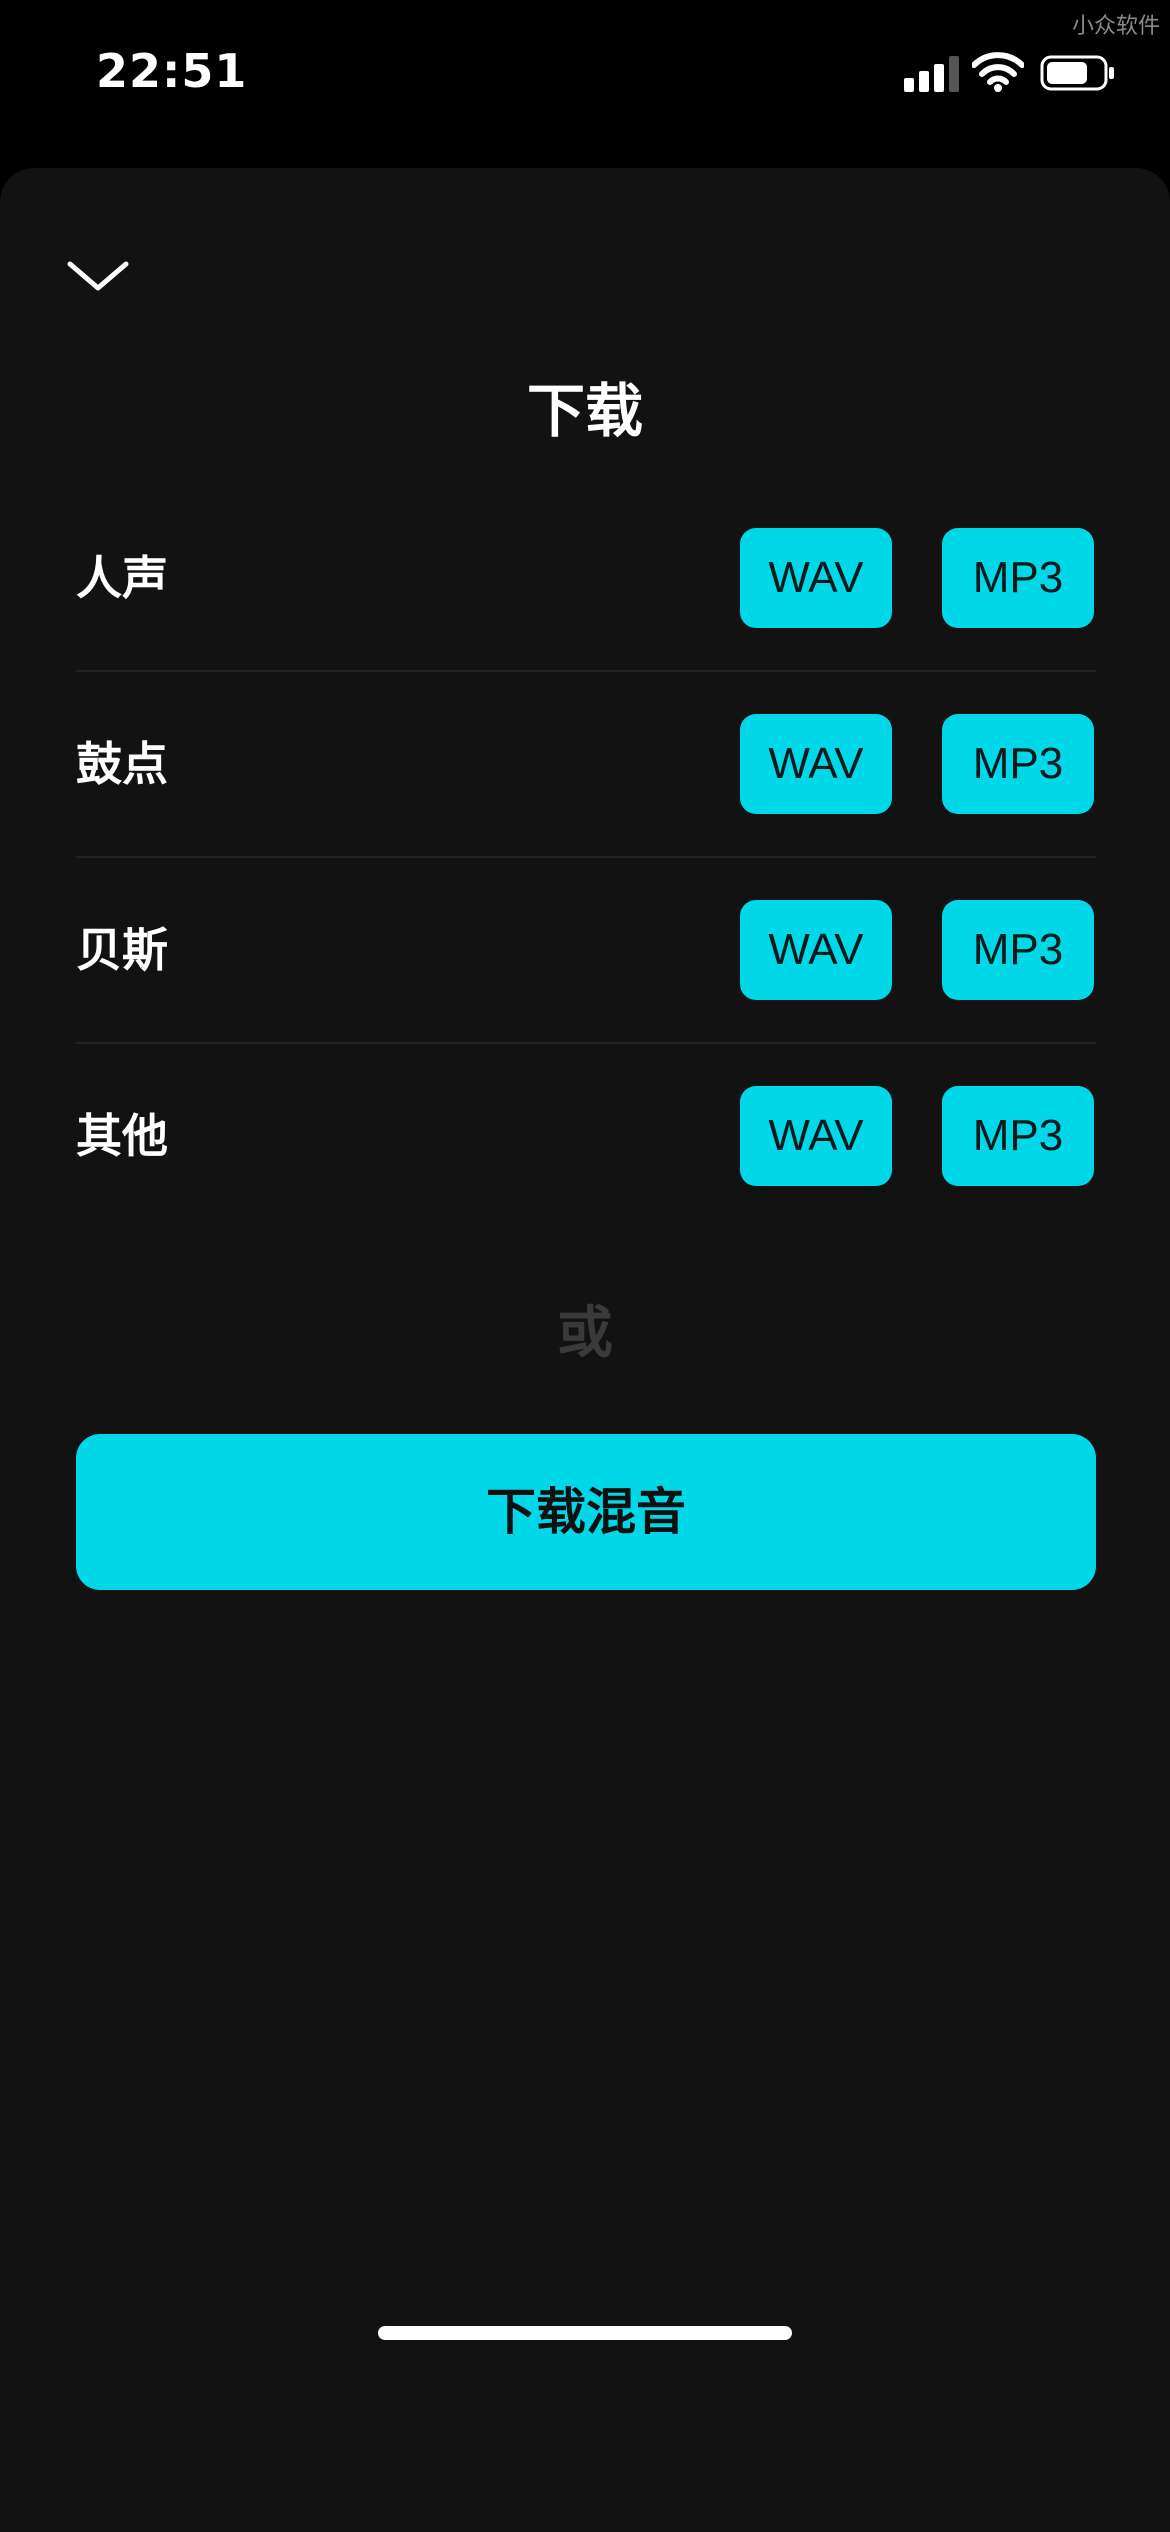 This screenshot has height=2532, width=1170. What do you see at coordinates (585, 1333) in the screenshot?
I see `or-divider-label: 或` at bounding box center [585, 1333].